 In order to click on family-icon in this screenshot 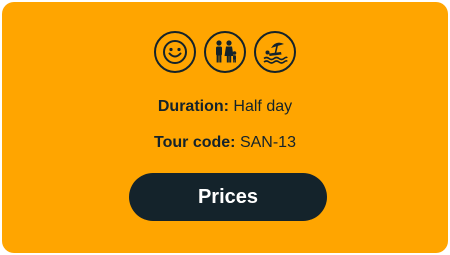, I will do `click(225, 52)`.